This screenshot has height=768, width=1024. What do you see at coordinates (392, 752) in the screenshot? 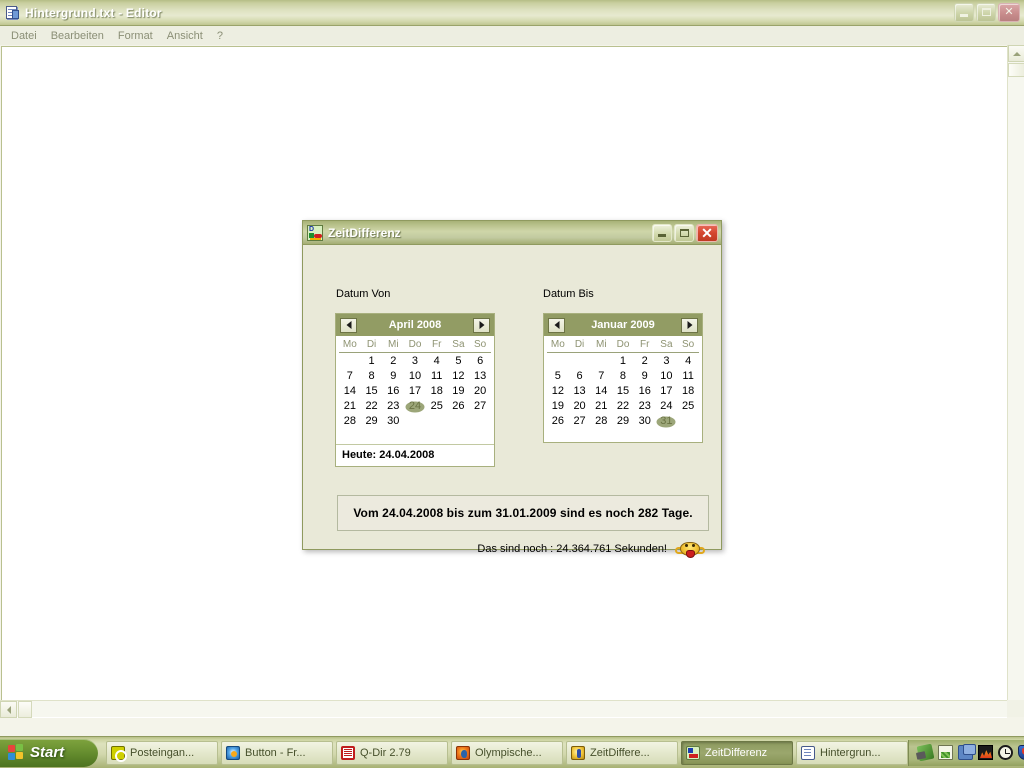
I see `taskbar-item-qdir: Q-Dir 2.79` at bounding box center [392, 752].